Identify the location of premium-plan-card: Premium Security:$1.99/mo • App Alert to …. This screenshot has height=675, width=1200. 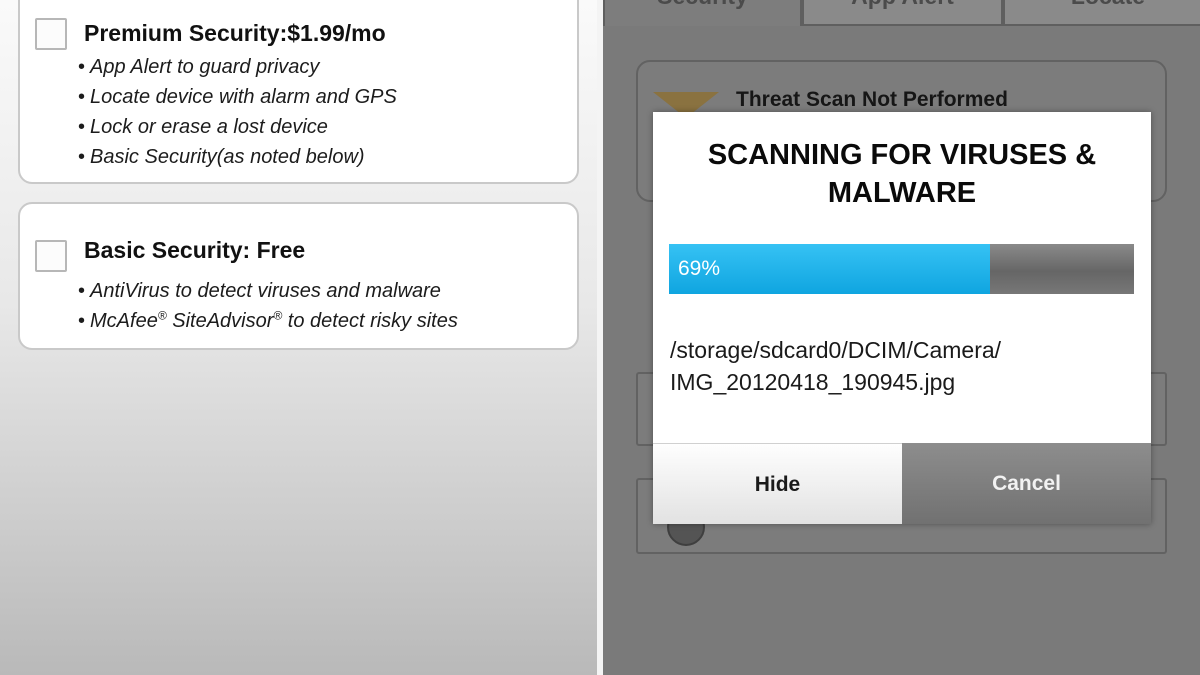
(298, 92).